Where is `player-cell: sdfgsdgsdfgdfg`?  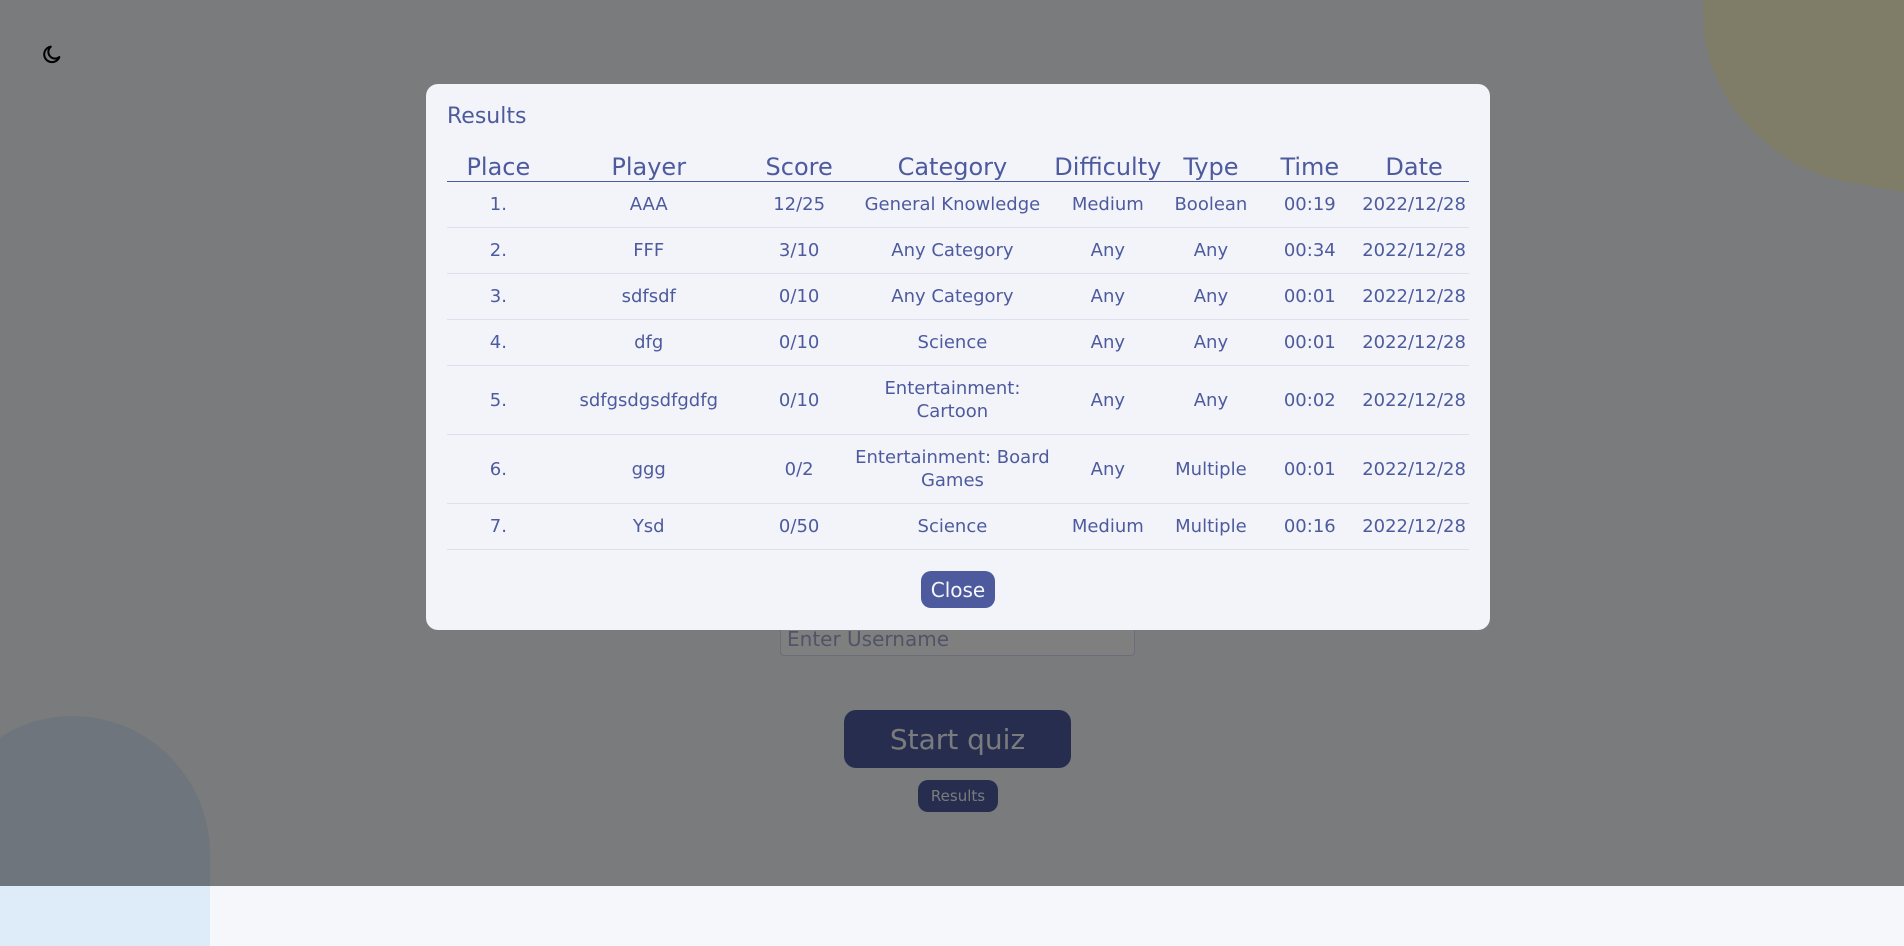 player-cell: sdfgsdgsdfgdfg is located at coordinates (648, 400).